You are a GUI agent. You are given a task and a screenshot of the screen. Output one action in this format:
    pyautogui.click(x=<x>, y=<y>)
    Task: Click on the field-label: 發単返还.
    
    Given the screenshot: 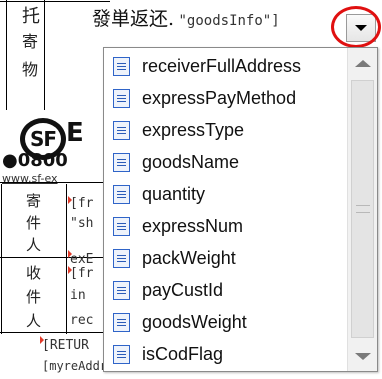 What is the action you would take?
    pyautogui.click(x=133, y=19)
    